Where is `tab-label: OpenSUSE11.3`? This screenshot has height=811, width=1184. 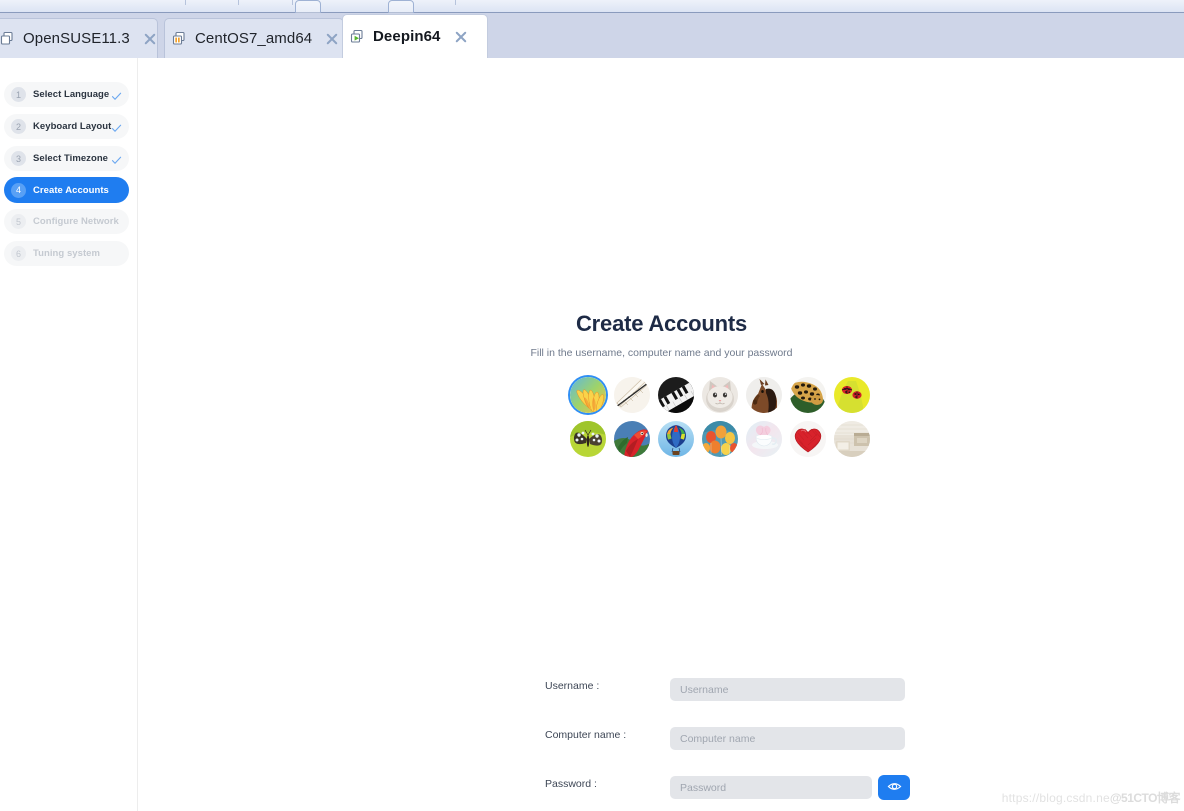 tab-label: OpenSUSE11.3 is located at coordinates (76, 38).